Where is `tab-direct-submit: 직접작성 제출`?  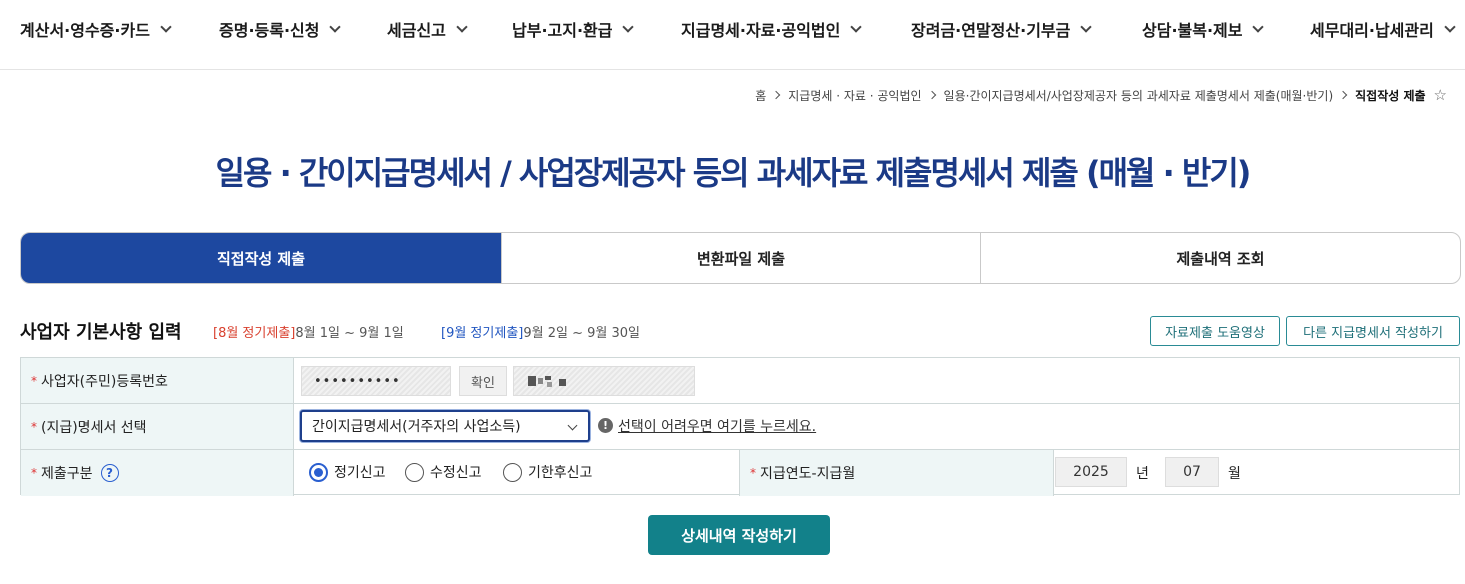 tab-direct-submit: 직접작성 제출 is located at coordinates (261, 258).